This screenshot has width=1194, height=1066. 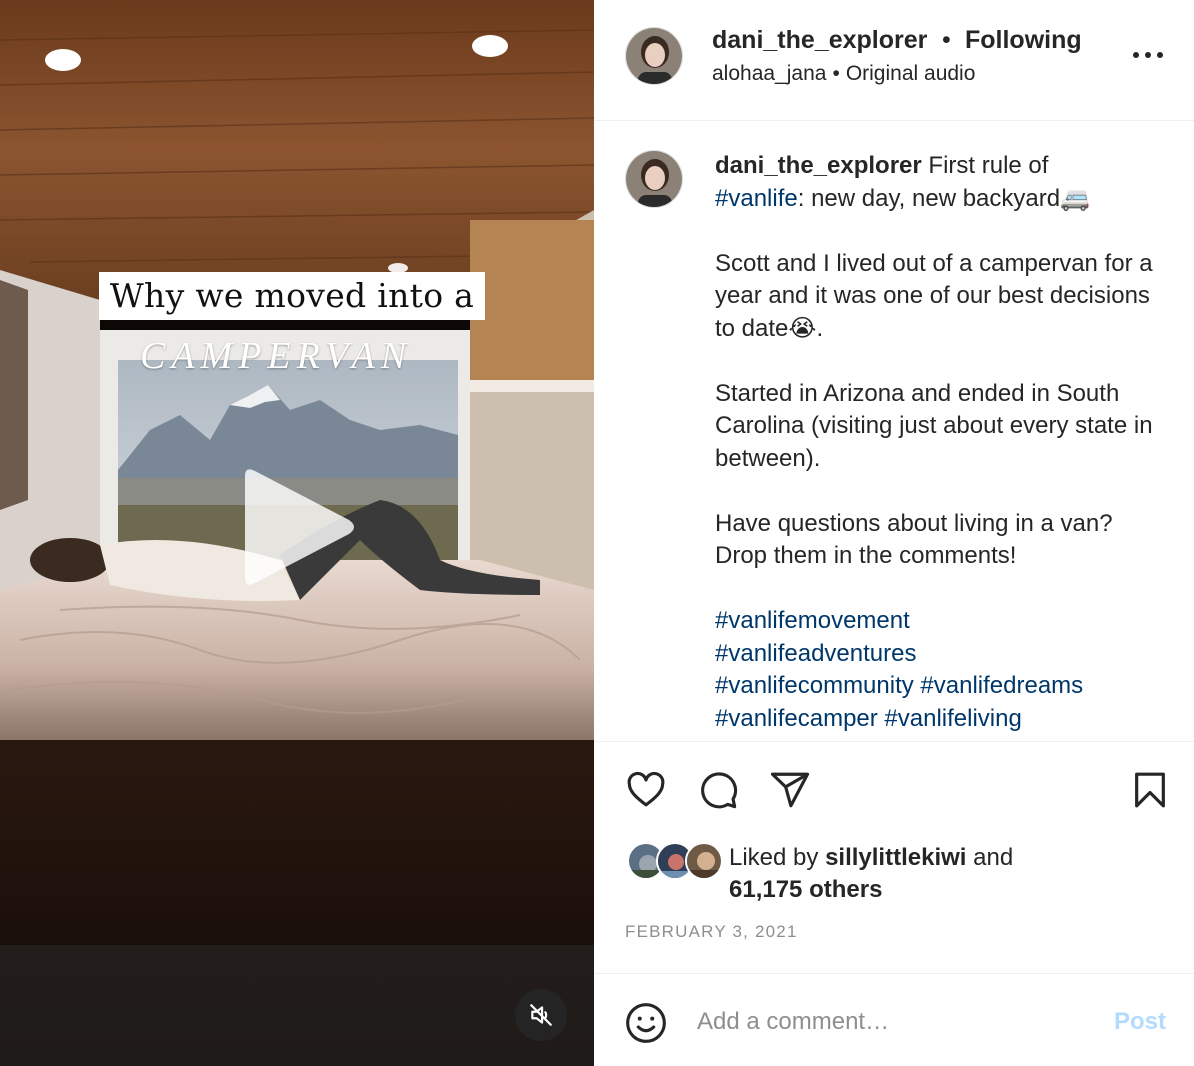 What do you see at coordinates (952, 718) in the screenshot?
I see `hashtag-link: #vanlifeliving` at bounding box center [952, 718].